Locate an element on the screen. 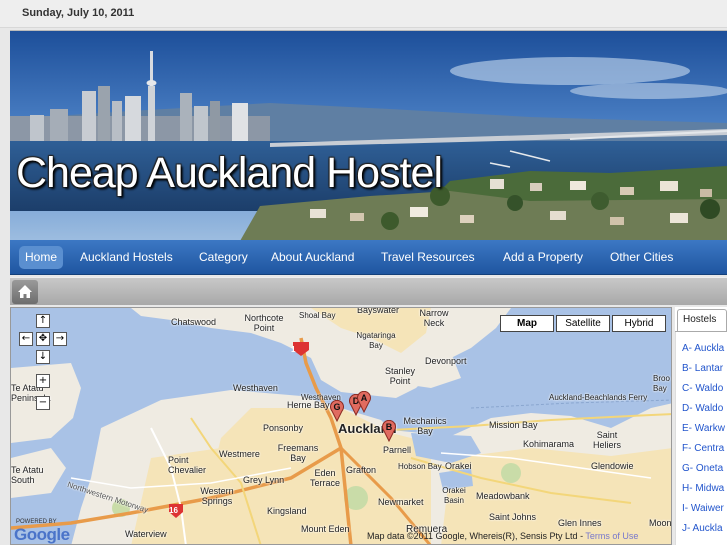 Image resolution: width=727 pixels, height=545 pixels. map-label-westhaven: Westhaven is located at coordinates (255, 388).